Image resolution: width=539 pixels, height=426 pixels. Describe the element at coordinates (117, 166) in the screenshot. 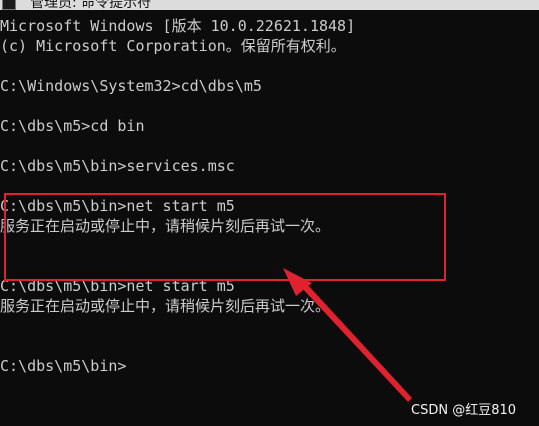

I see `console-line: C:\dbs\m5\bin>services.msc` at that location.